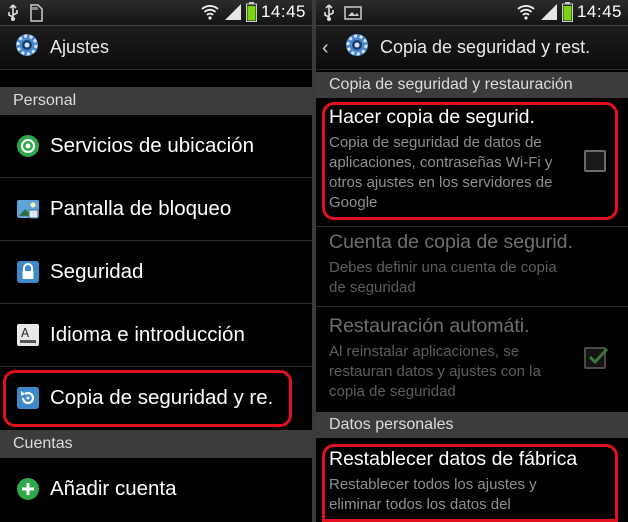 The height and width of the screenshot is (522, 628). I want to click on pref-title: Restablecer datos de fábrica, so click(453, 459).